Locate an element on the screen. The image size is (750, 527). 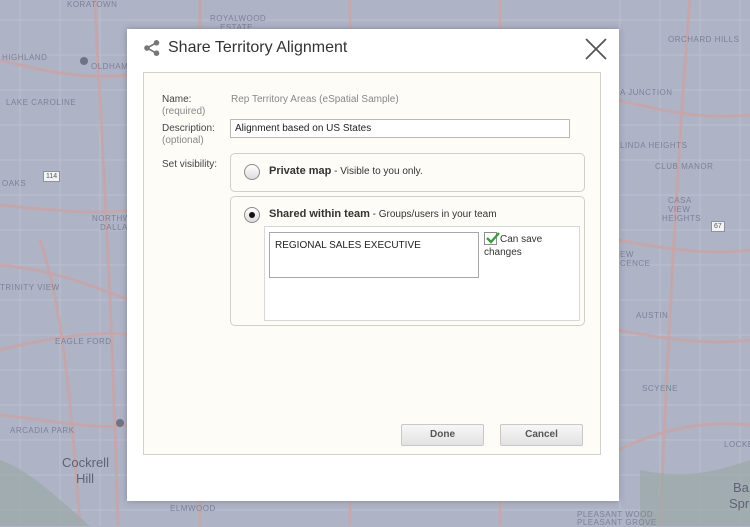
private-map-description: - Visible to you only. is located at coordinates (377, 171).